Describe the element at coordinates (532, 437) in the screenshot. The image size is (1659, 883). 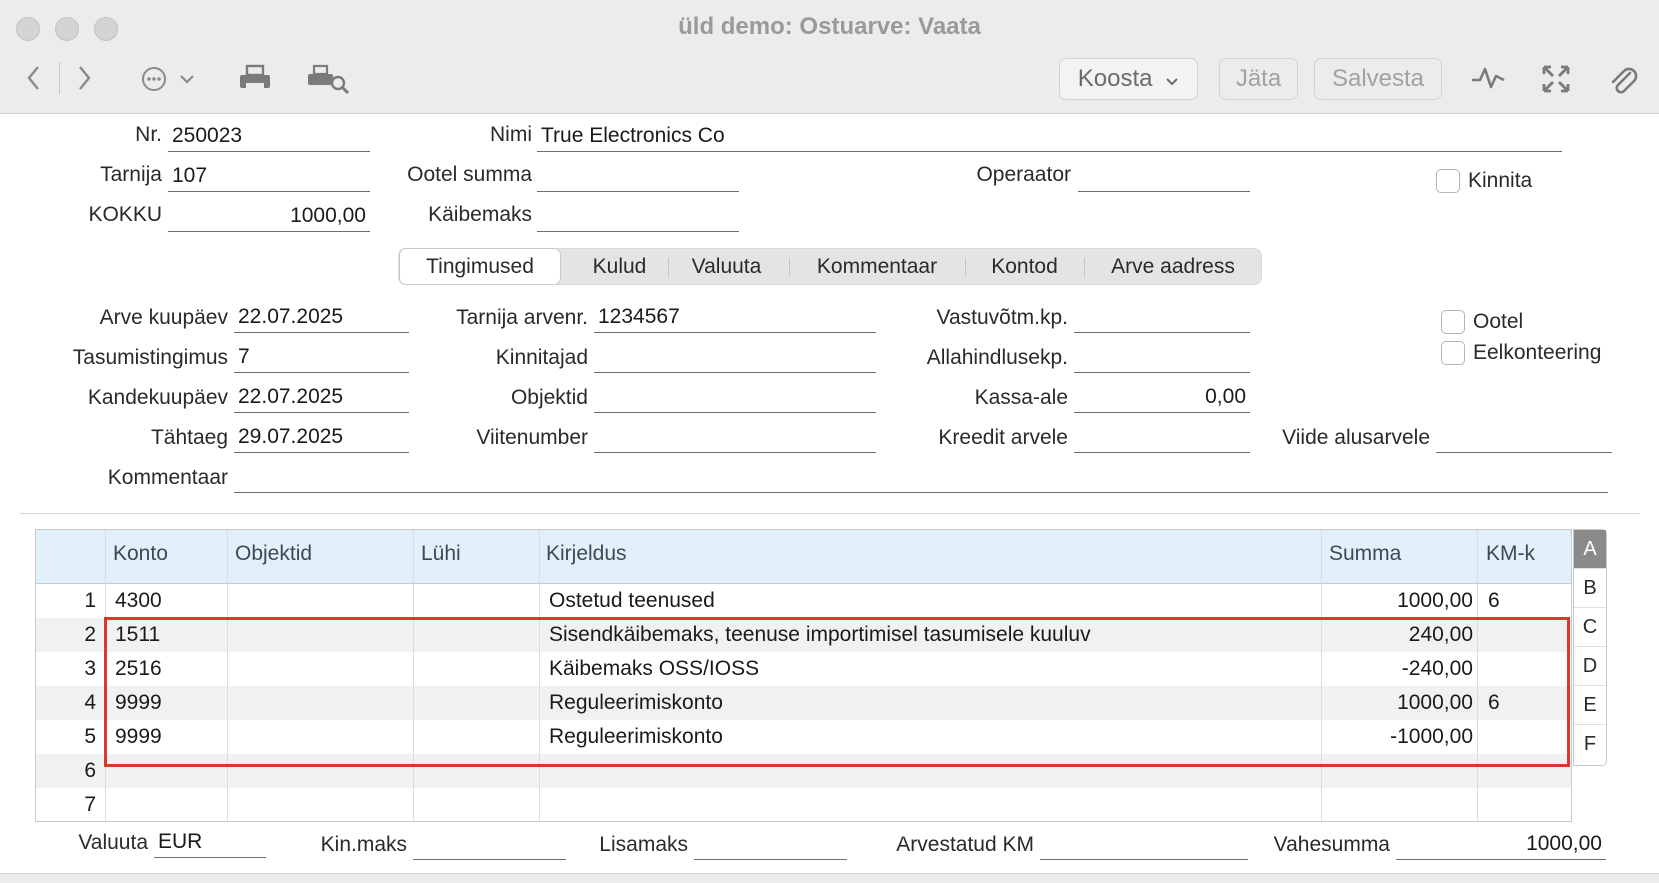
I see `reference-no-label: Viitenumber` at that location.